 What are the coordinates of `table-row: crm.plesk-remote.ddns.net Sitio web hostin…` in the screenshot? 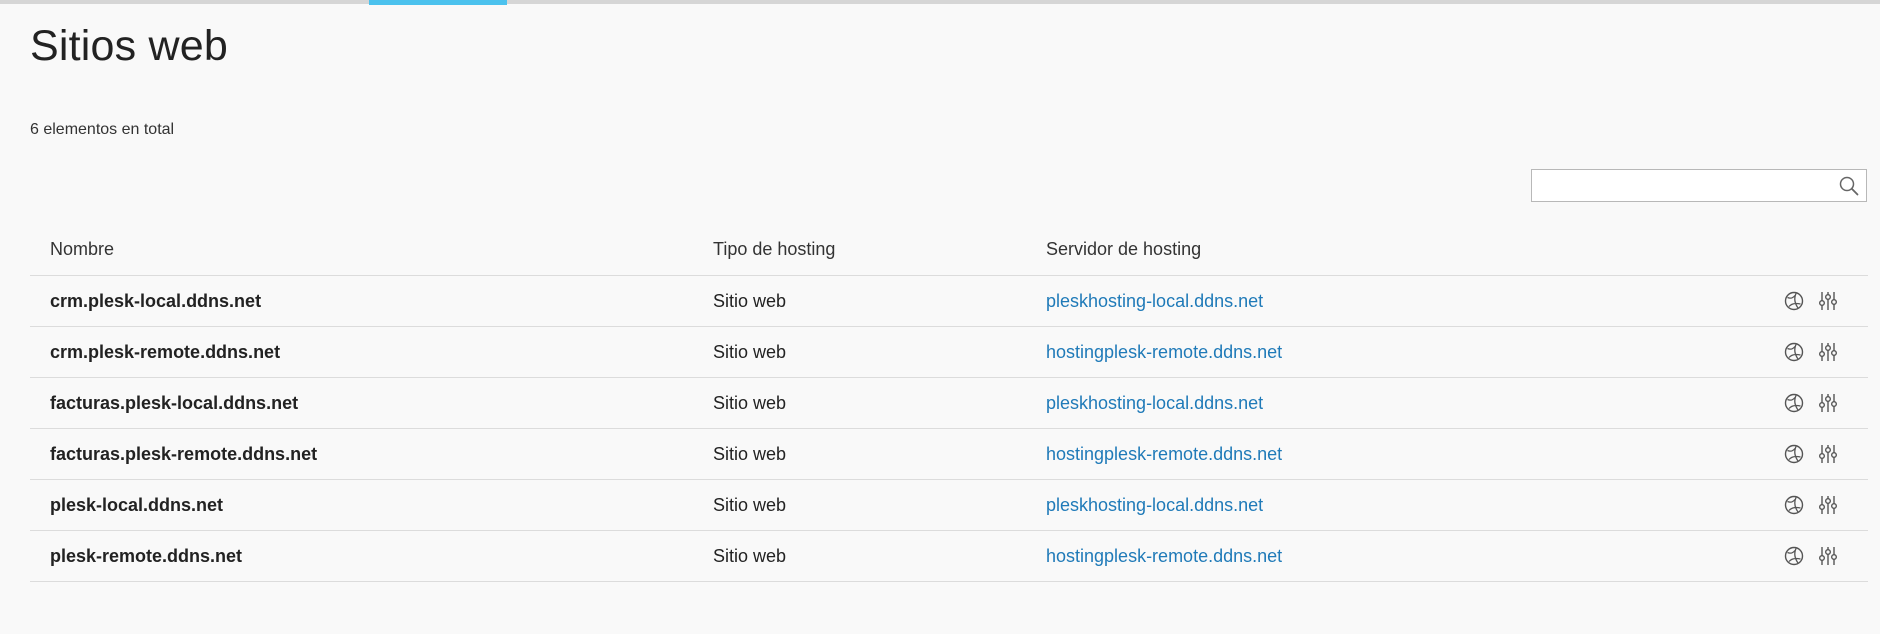 It's located at (949, 352).